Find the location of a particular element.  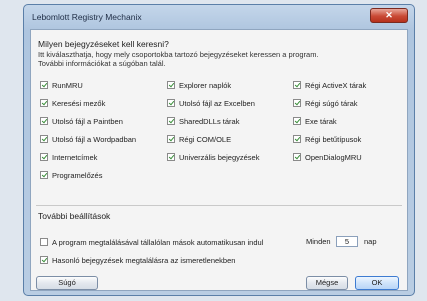

option-exe: Exe tárak is located at coordinates (315, 121).